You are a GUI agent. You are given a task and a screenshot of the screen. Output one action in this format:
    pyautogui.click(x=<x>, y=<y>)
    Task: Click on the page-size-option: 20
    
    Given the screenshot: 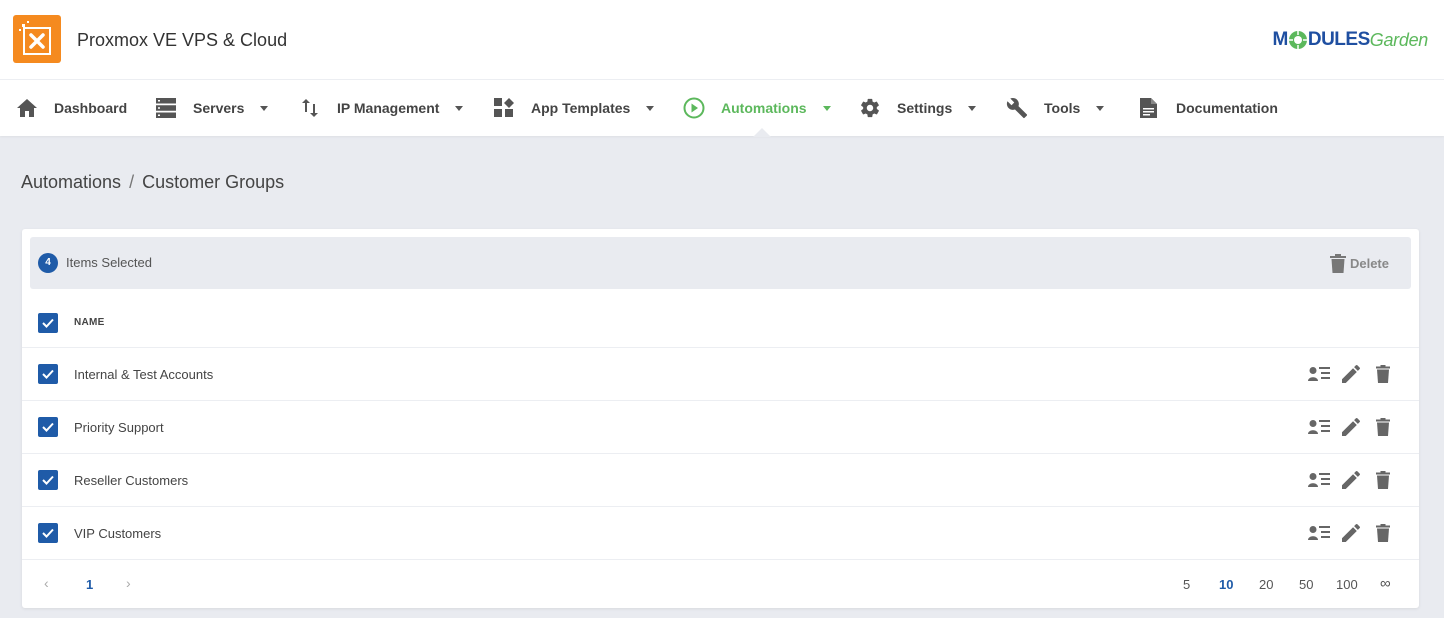 What is the action you would take?
    pyautogui.click(x=1266, y=584)
    